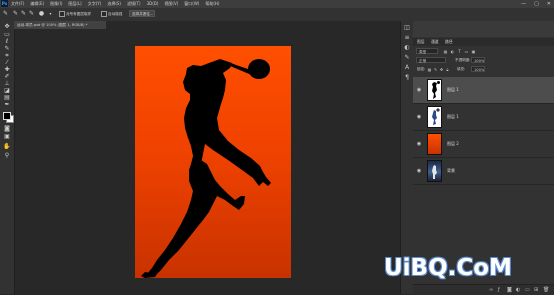 This screenshot has width=554, height=295. Describe the element at coordinates (435, 69) in the screenshot. I see `lock-pixels-icon: ✎` at that location.